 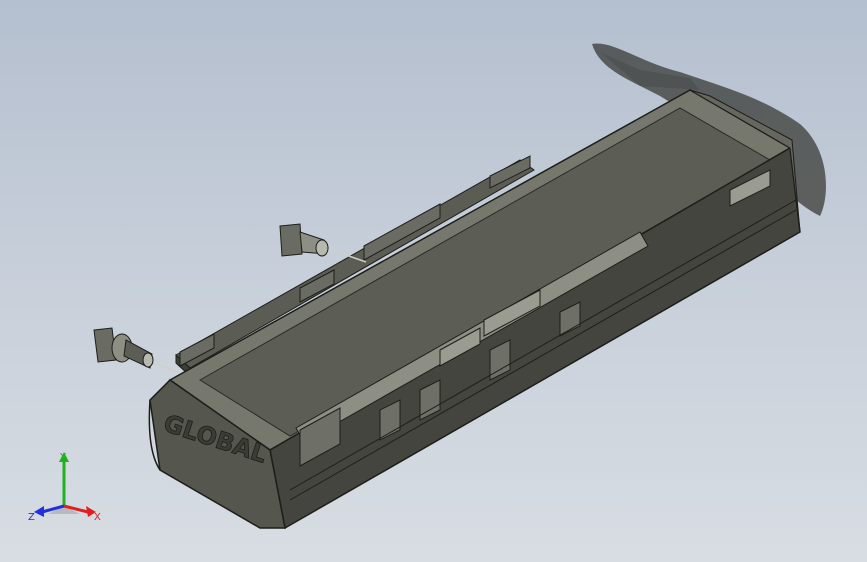 I want to click on connector-lower, so click(x=136, y=350).